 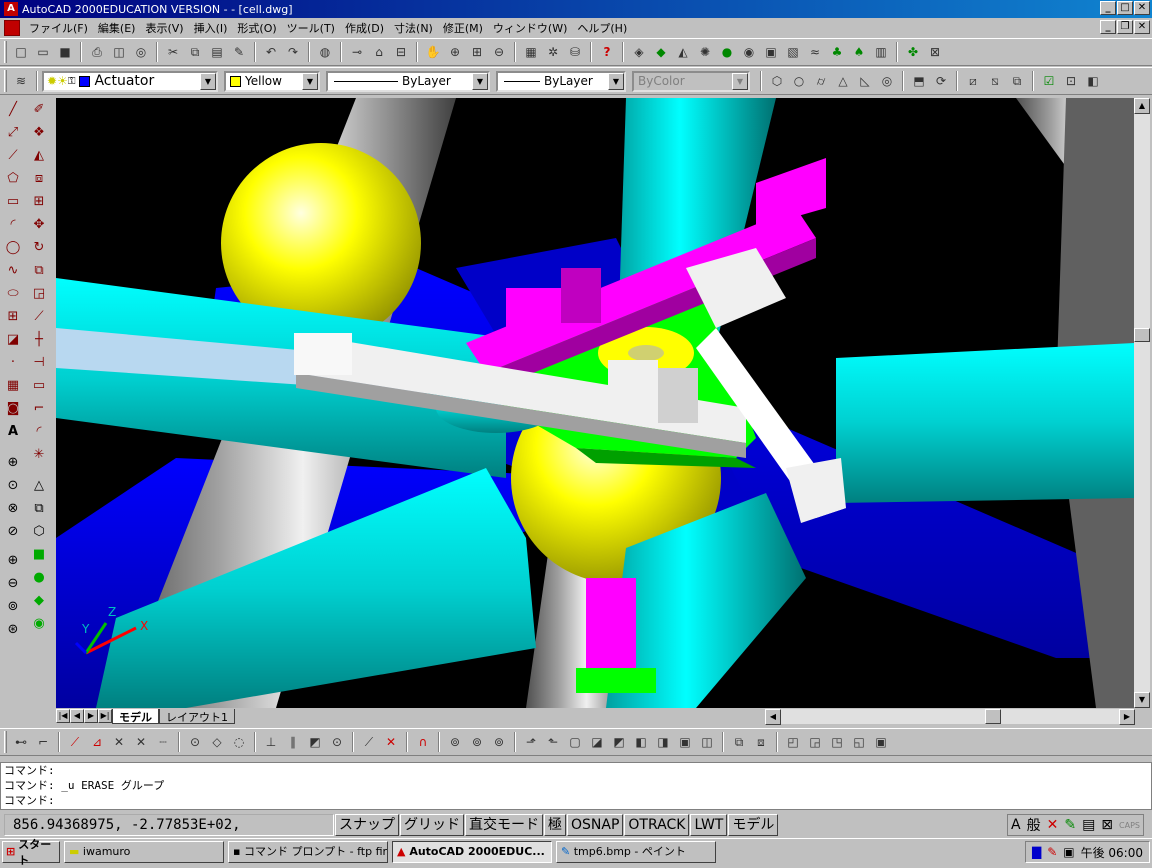 I want to click on chamfer-icon: ⌐, so click(x=39, y=408).